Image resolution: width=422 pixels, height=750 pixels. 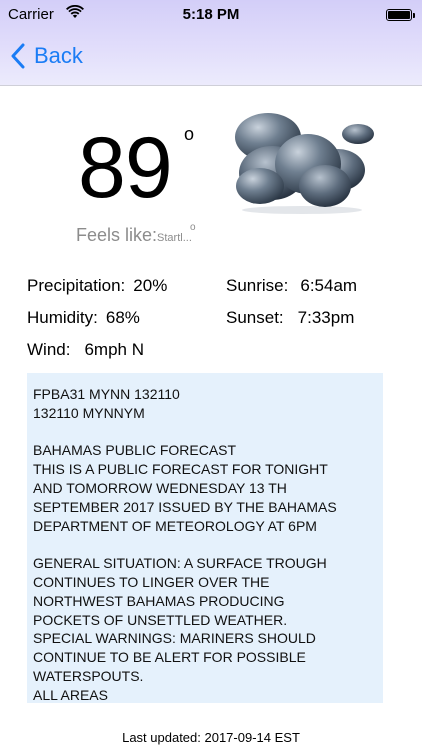 I want to click on back-button: Back, so click(x=46, y=56).